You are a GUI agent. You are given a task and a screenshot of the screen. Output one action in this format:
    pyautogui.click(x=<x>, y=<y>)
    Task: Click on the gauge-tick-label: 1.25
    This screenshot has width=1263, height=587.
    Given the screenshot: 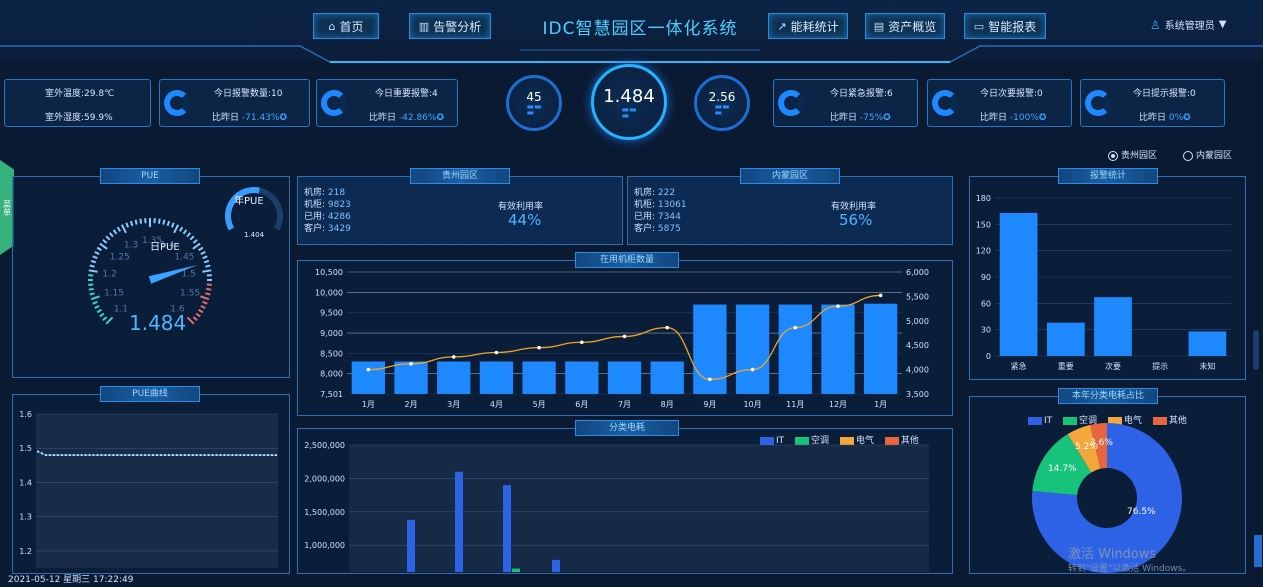 What is the action you would take?
    pyautogui.click(x=120, y=257)
    